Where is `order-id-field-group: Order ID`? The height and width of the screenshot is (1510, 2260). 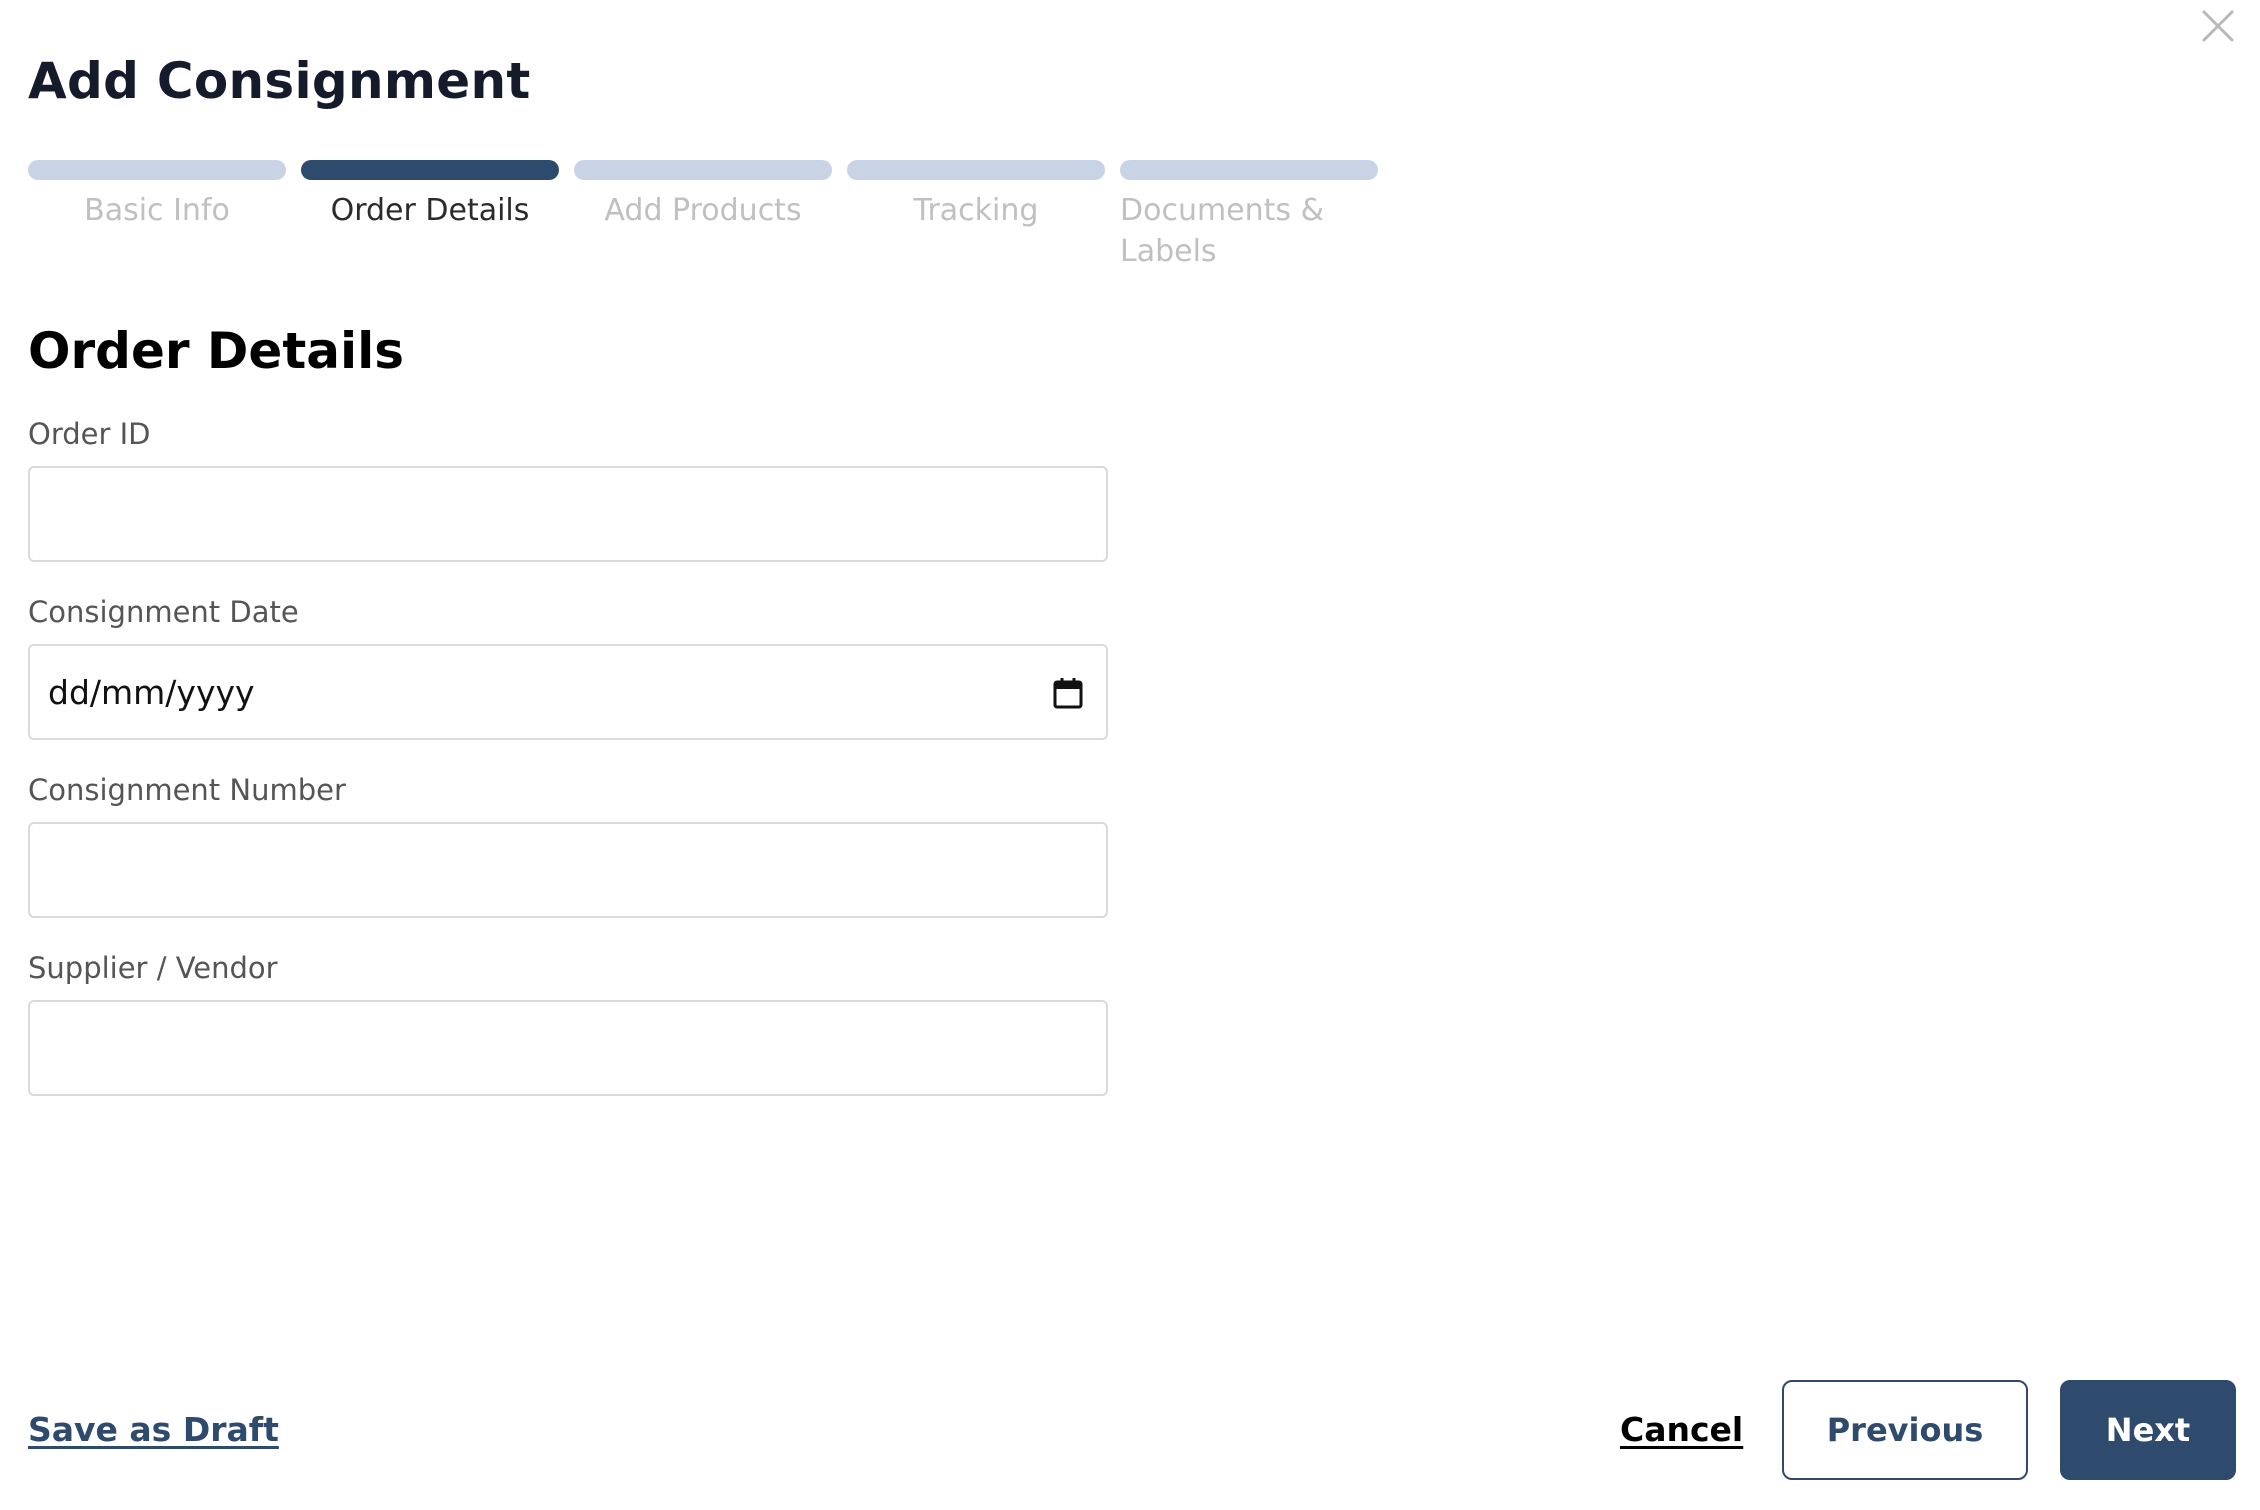 order-id-field-group: Order ID is located at coordinates (568, 488).